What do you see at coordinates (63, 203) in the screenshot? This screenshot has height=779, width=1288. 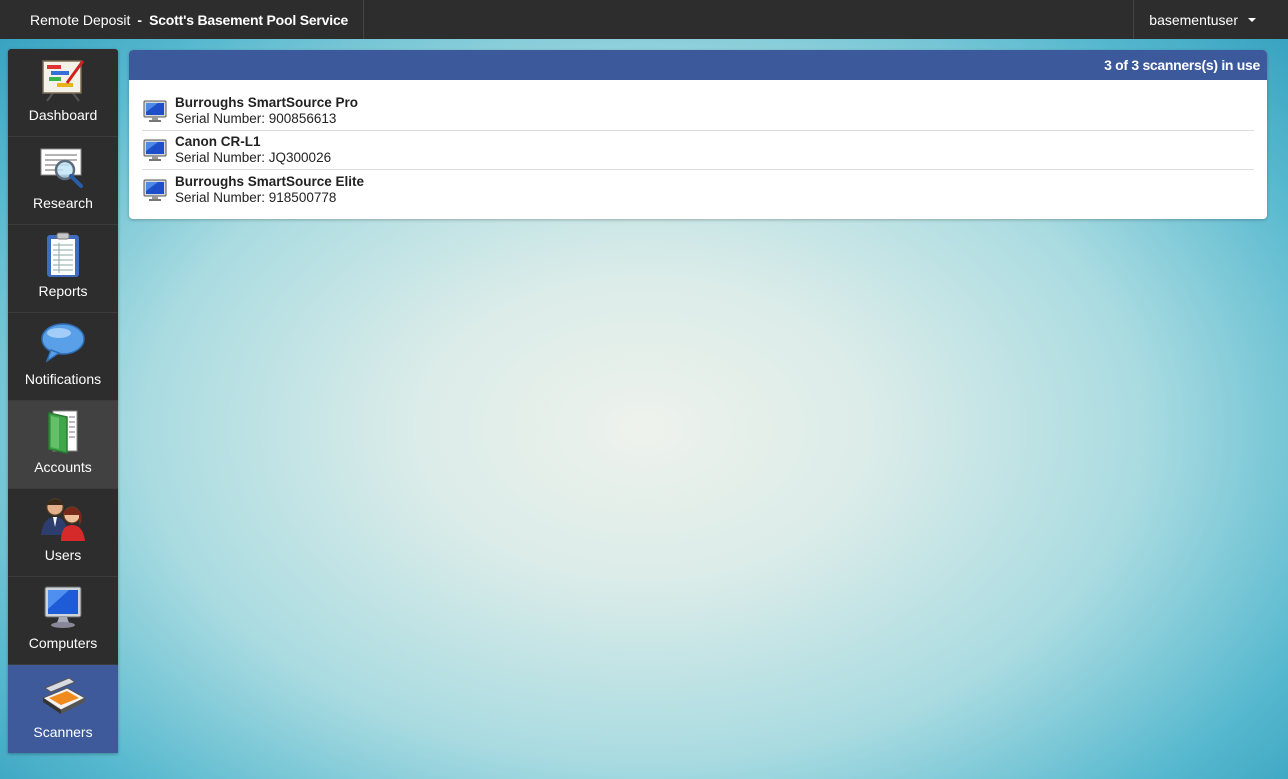 I see `sidebar-item-label: Research` at bounding box center [63, 203].